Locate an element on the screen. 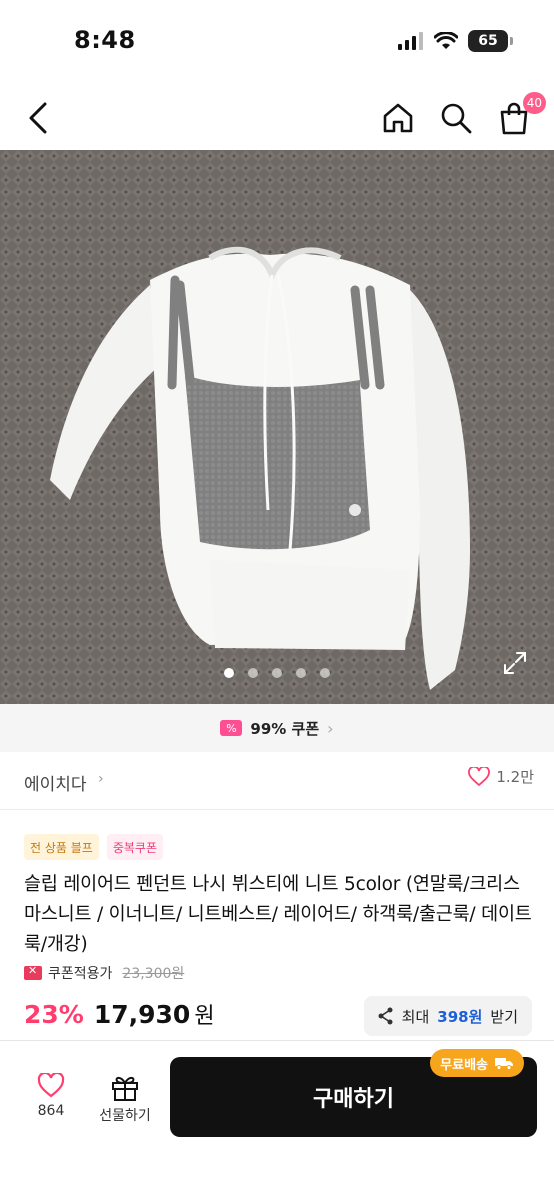 The width and height of the screenshot is (554, 1200). discount-rate: 23% is located at coordinates (54, 1014).